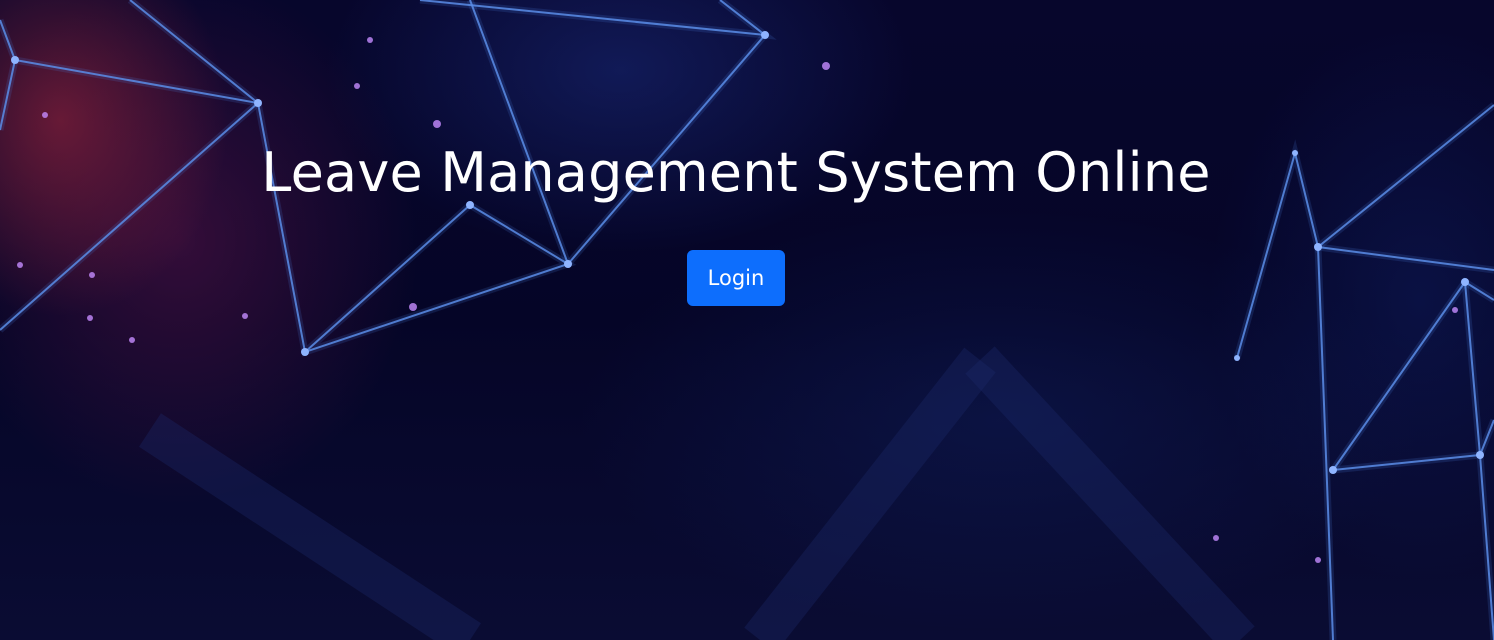 Image resolution: width=1494 pixels, height=640 pixels. Describe the element at coordinates (736, 172) in the screenshot. I see `page-title: Leave Management System Online` at that location.